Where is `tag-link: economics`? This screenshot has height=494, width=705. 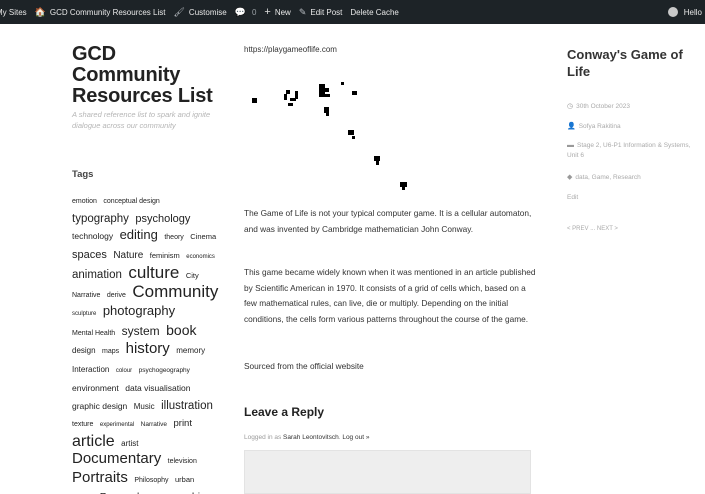 tag-link: economics is located at coordinates (200, 257).